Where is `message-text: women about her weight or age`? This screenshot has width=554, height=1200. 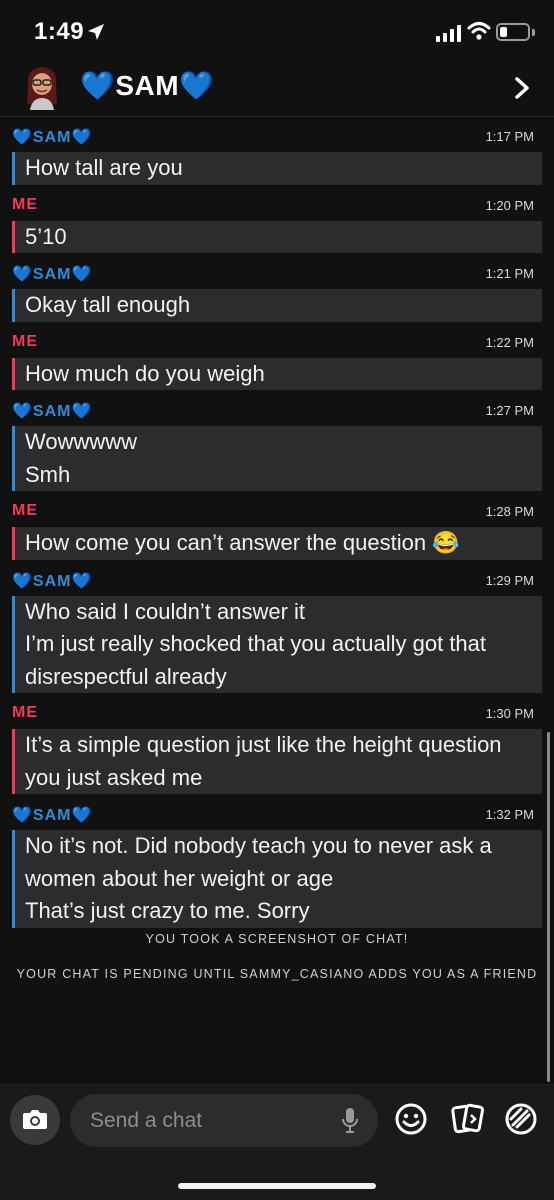
message-text: women about her weight or age is located at coordinates (179, 878).